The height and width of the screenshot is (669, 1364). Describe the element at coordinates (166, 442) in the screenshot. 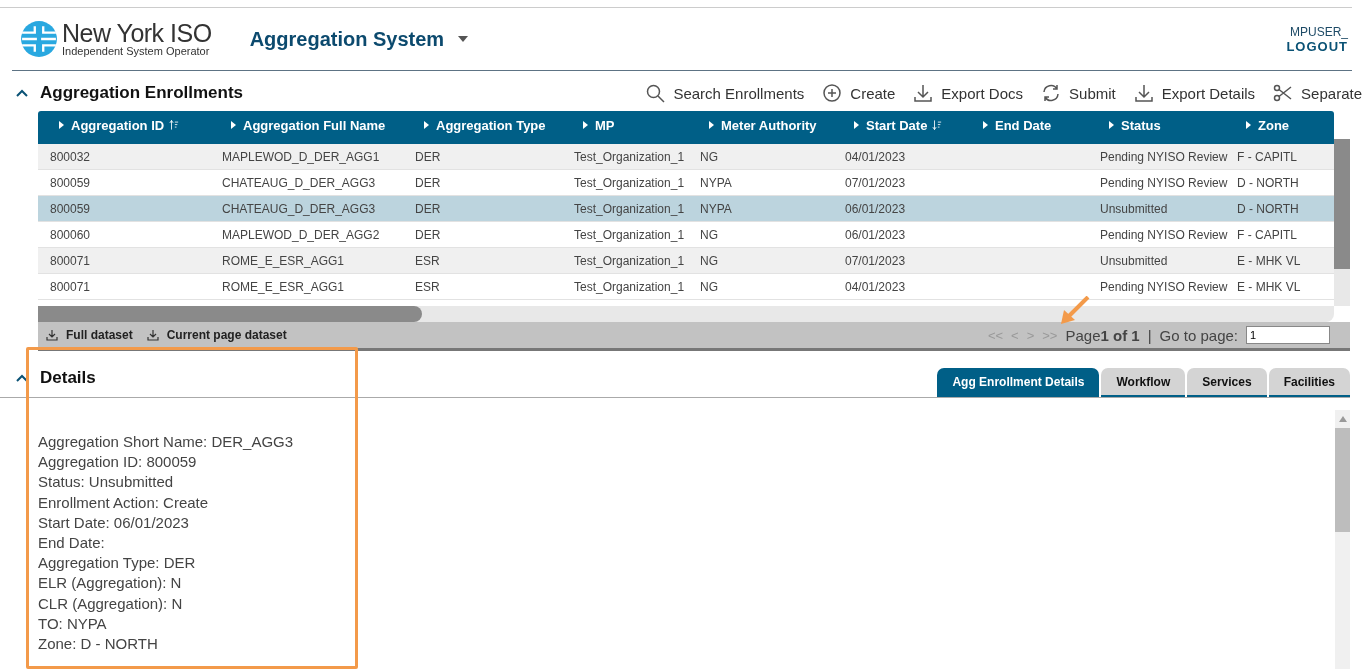

I see `detail-line: Aggregation Short Name: DER_AGG3` at that location.